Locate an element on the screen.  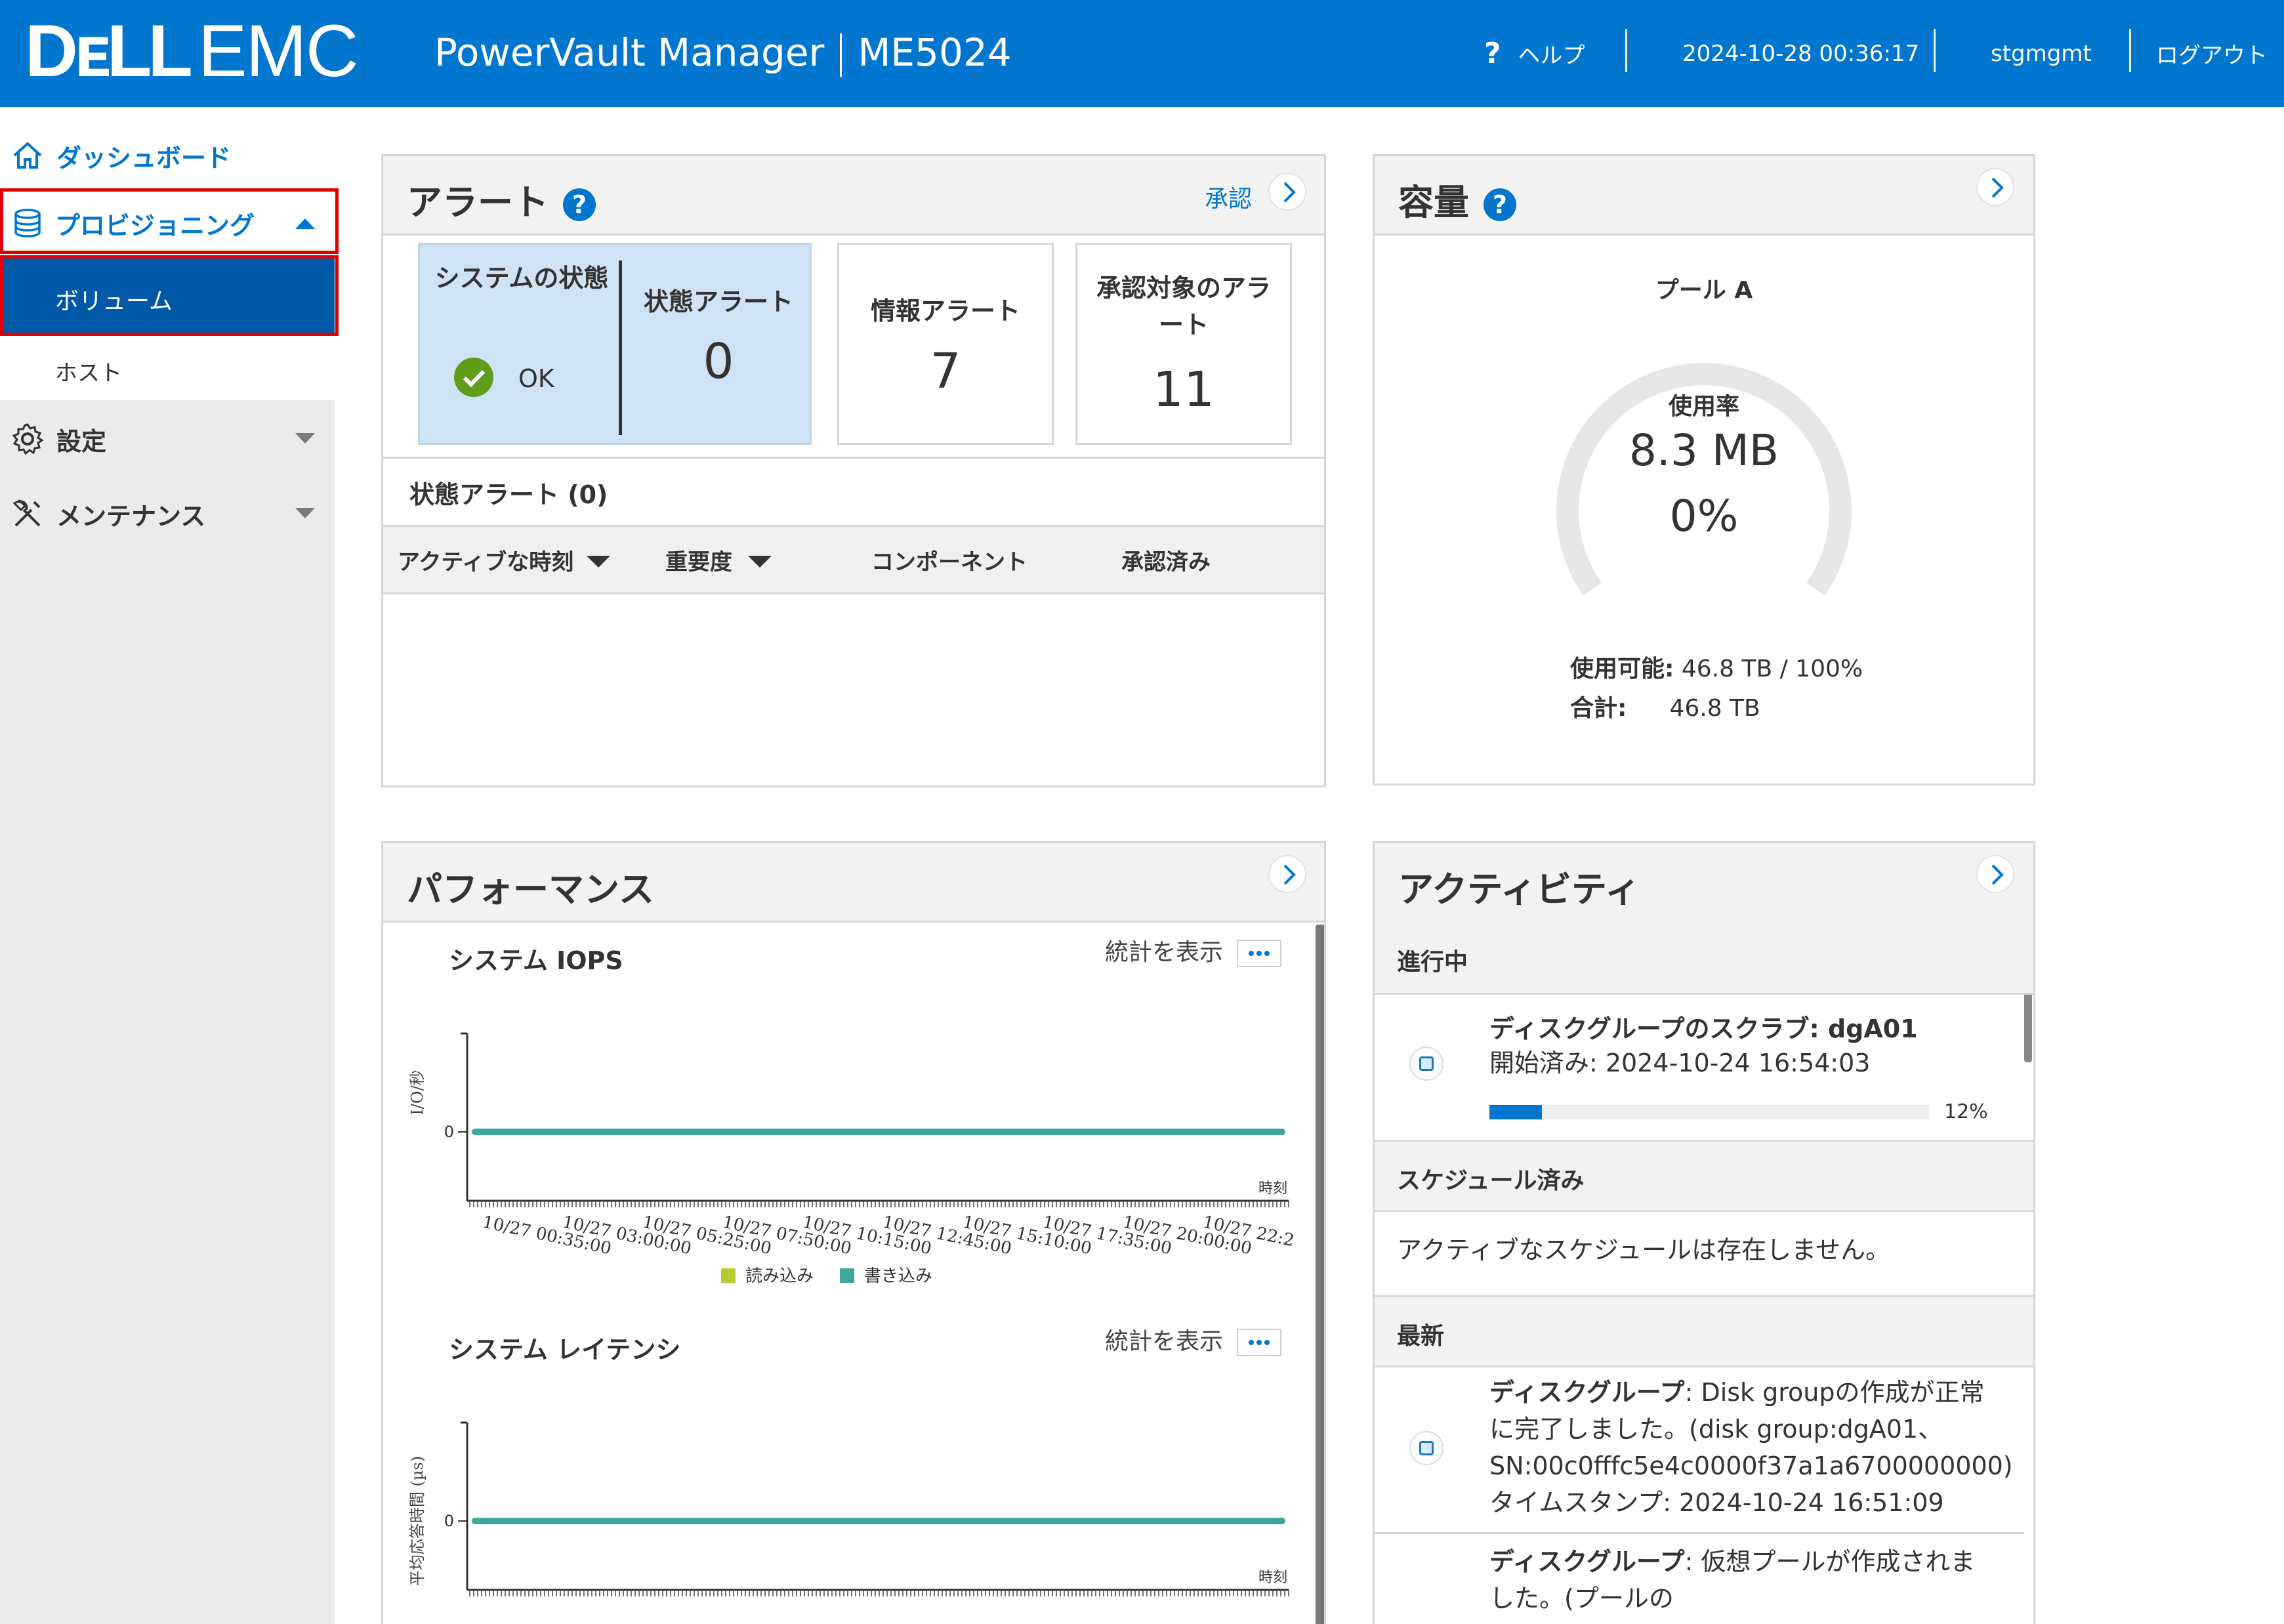
x-axis-label: 時刻 is located at coordinates (1272, 1188).